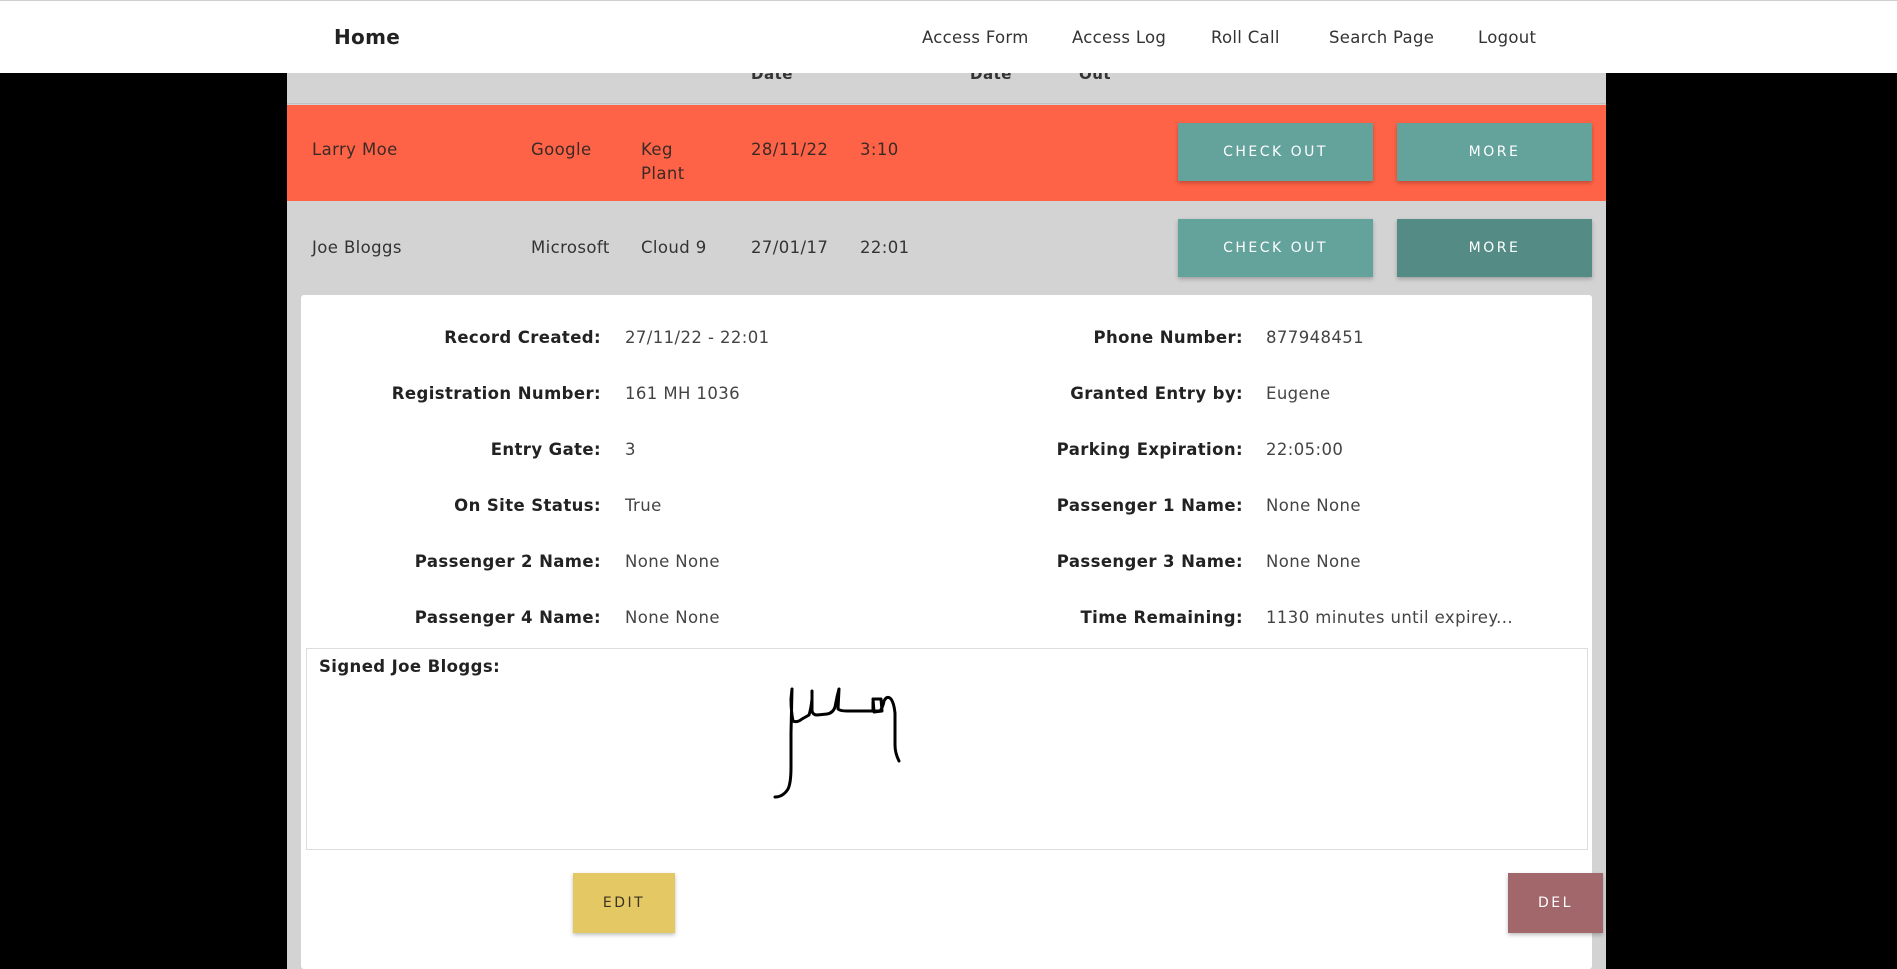 The width and height of the screenshot is (1897, 969). I want to click on passenger-4-value: None None, so click(672, 617).